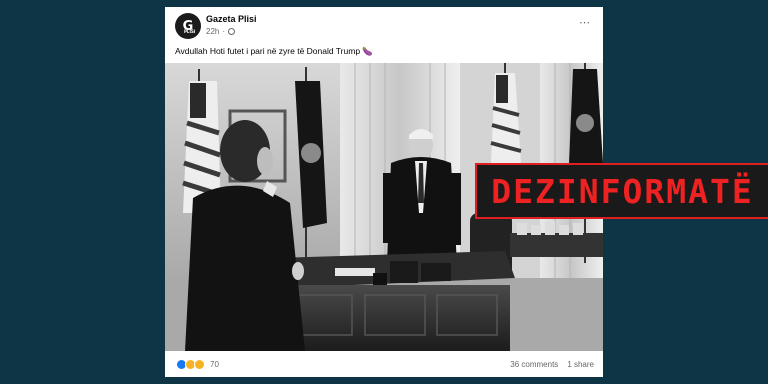 Image resolution: width=768 pixels, height=384 pixels. What do you see at coordinates (221, 31) in the screenshot?
I see `post-meta: 22h ·` at bounding box center [221, 31].